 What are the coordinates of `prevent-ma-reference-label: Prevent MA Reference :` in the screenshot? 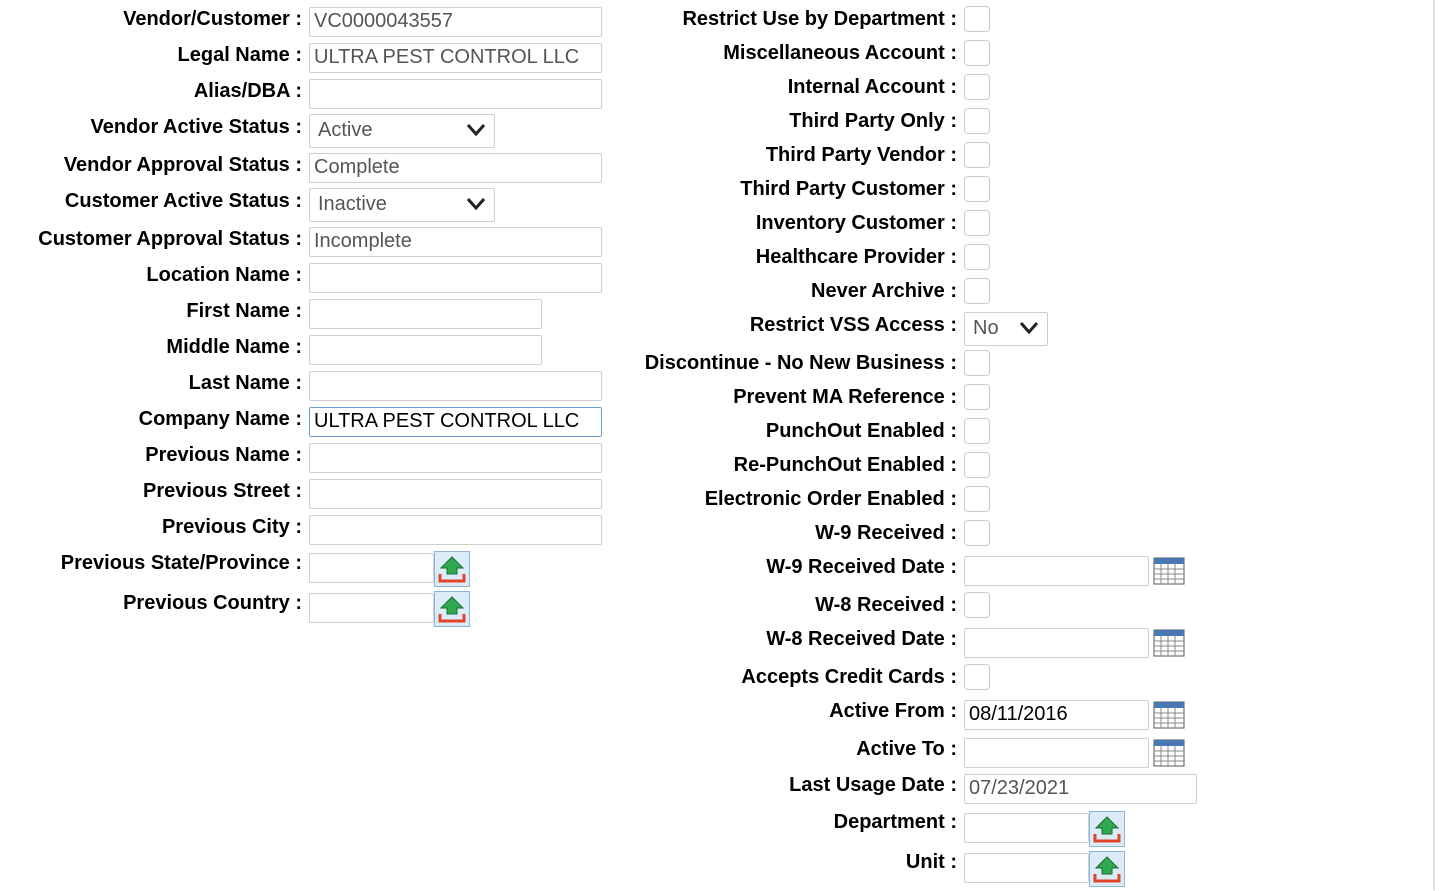 It's located at (845, 397).